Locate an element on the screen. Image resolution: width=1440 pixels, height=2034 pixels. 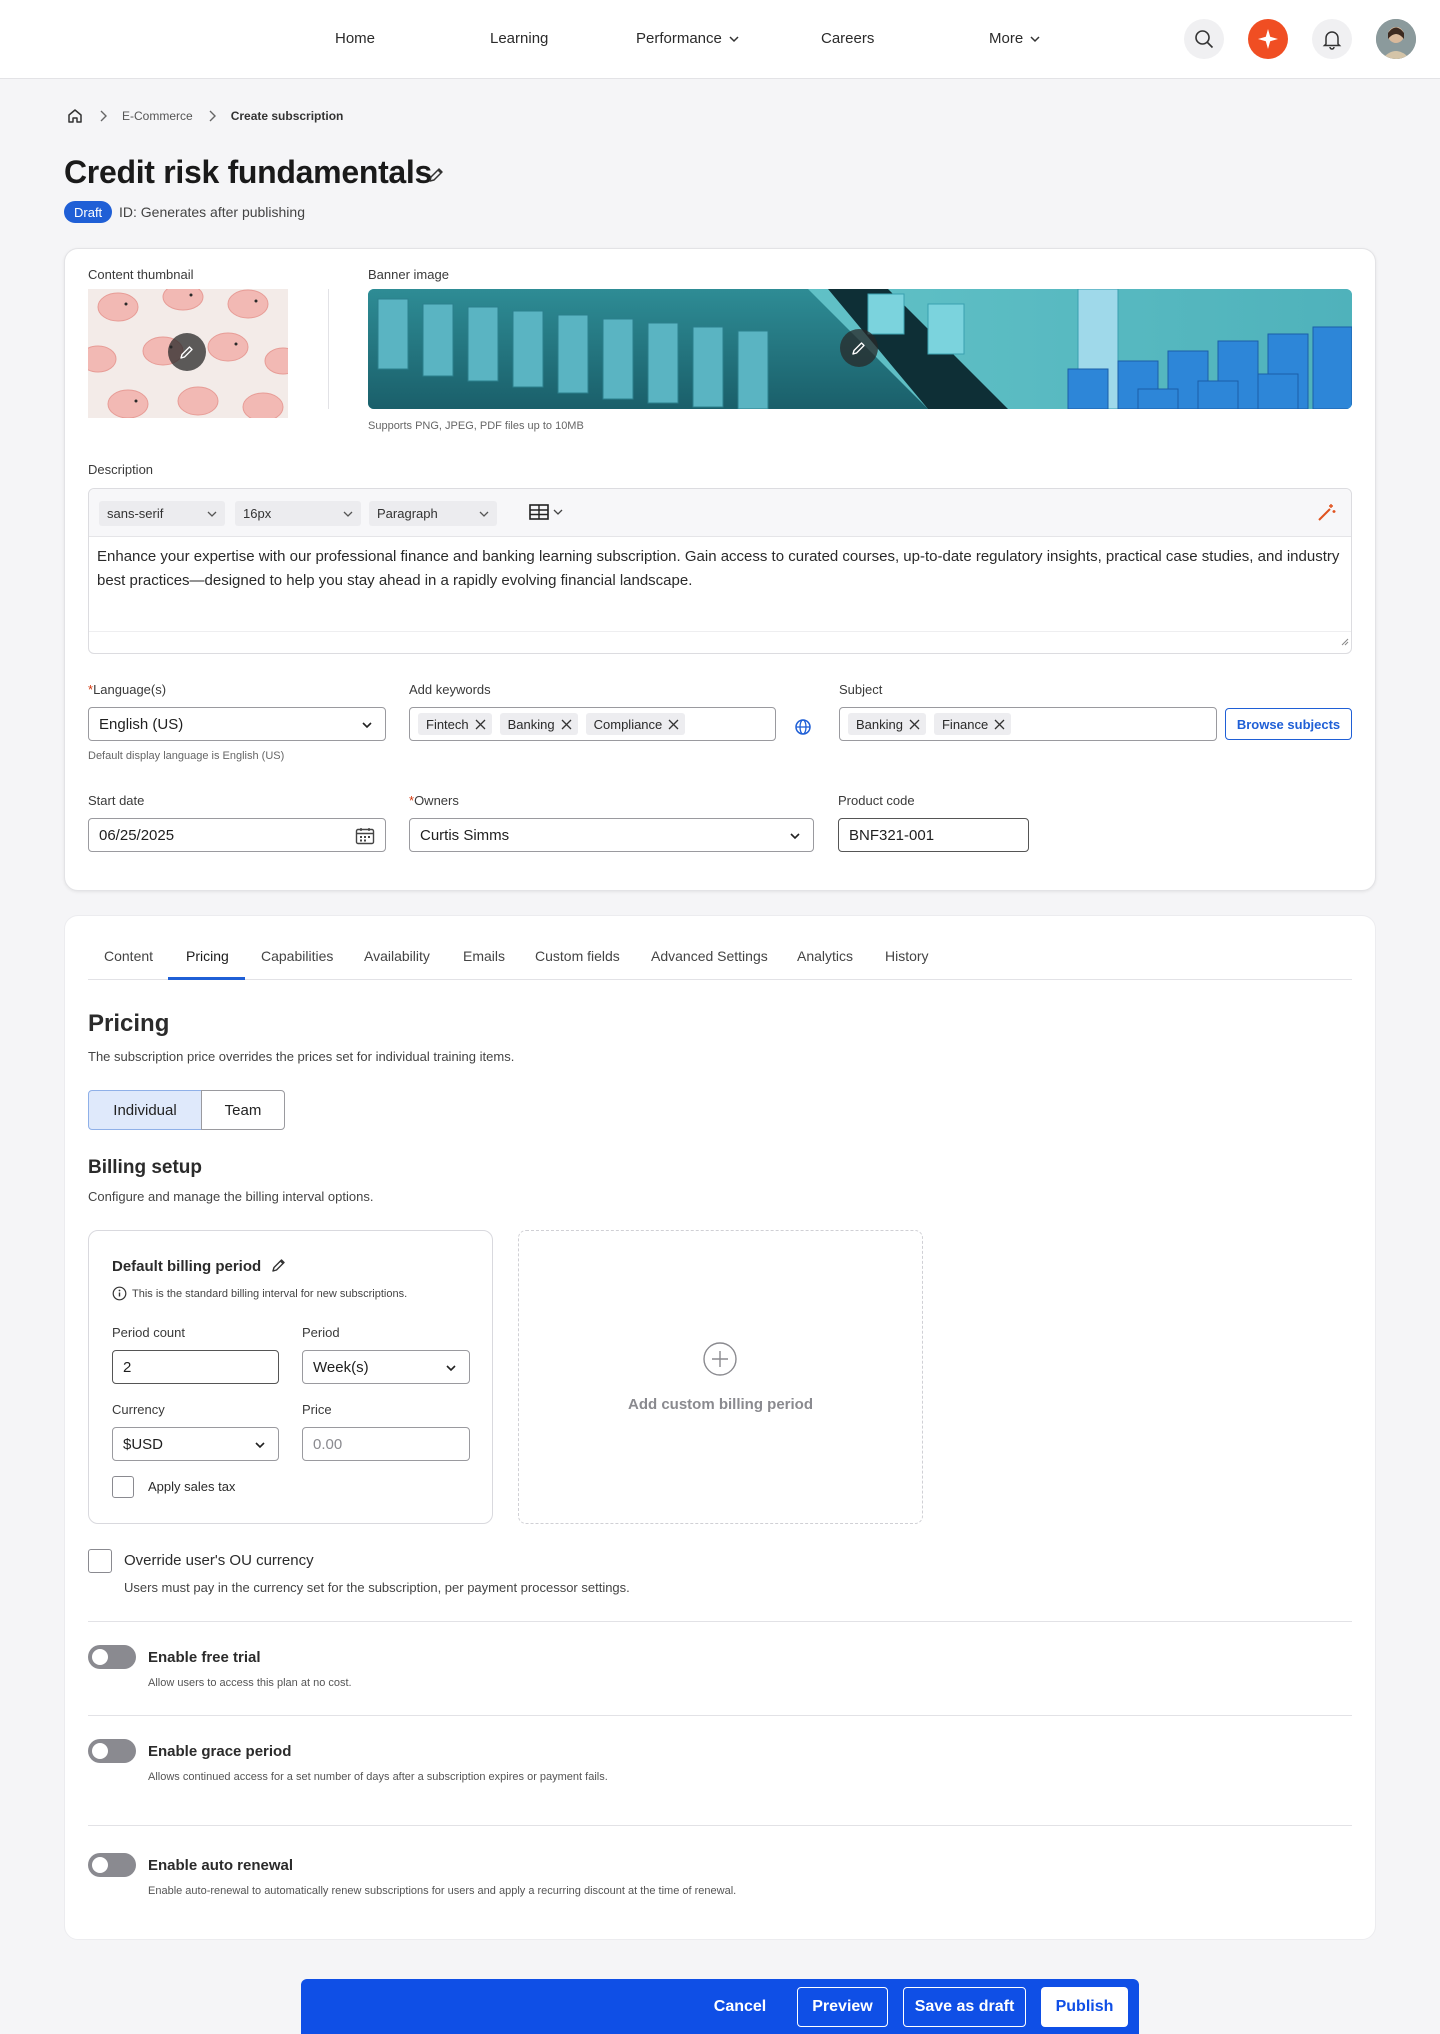
nav-more: More is located at coordinates (1015, 38).